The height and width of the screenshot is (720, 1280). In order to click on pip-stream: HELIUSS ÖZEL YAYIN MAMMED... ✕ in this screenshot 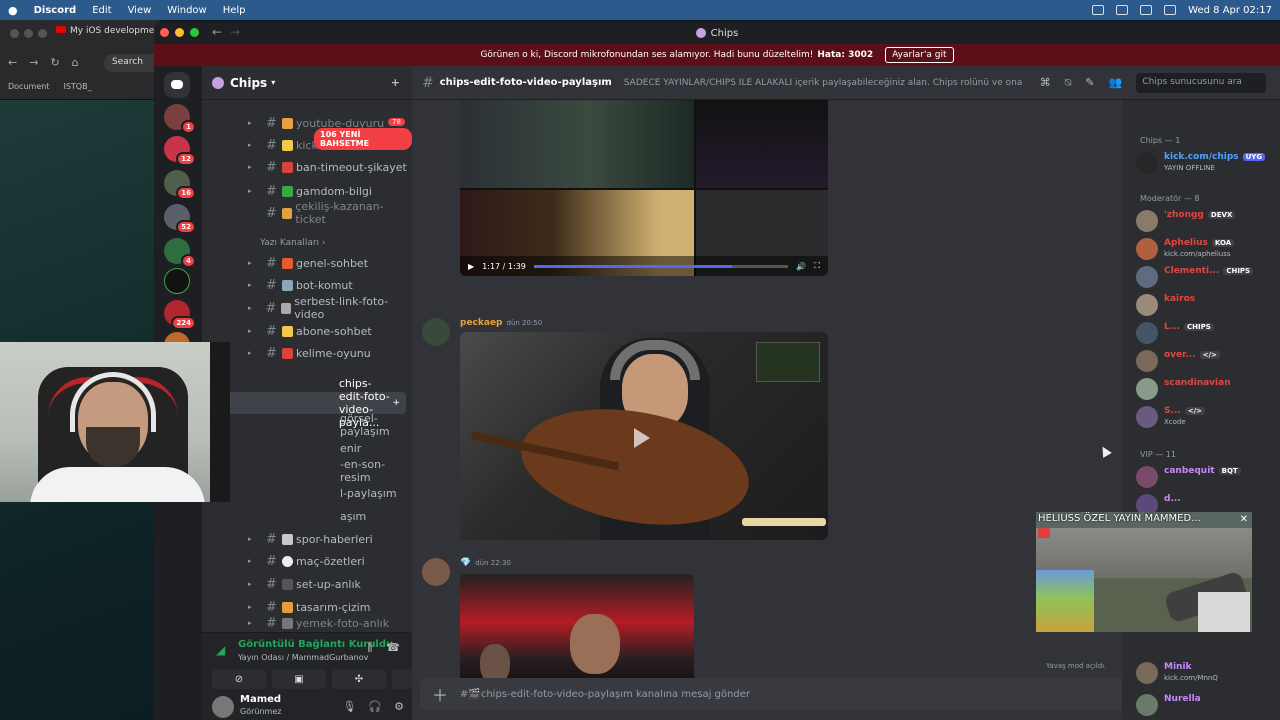, I will do `click(1144, 572)`.